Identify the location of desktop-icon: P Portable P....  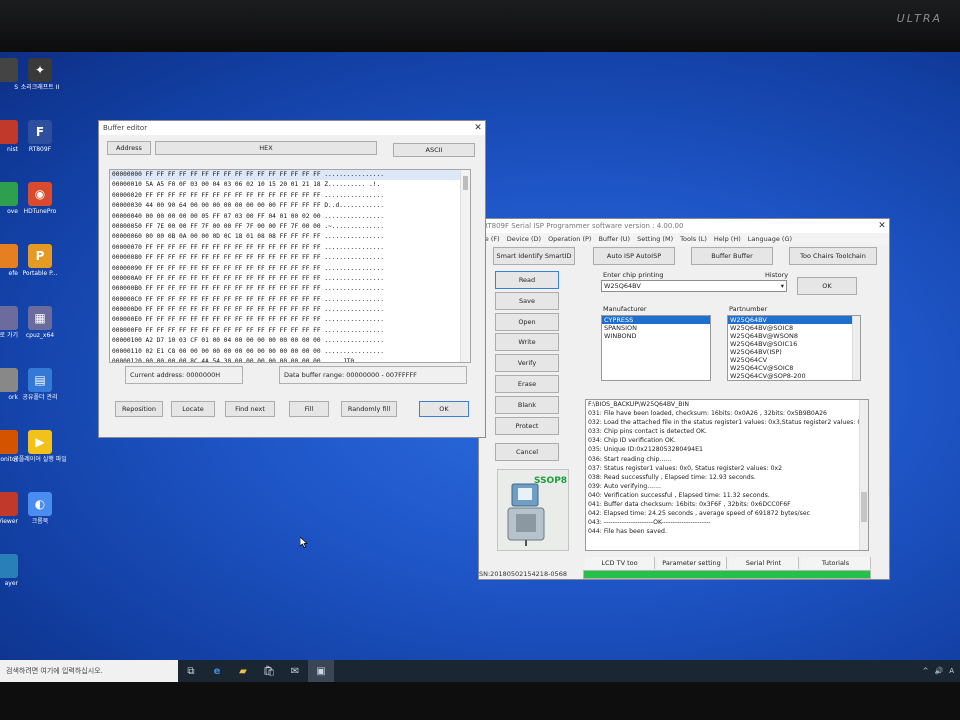
(40, 260).